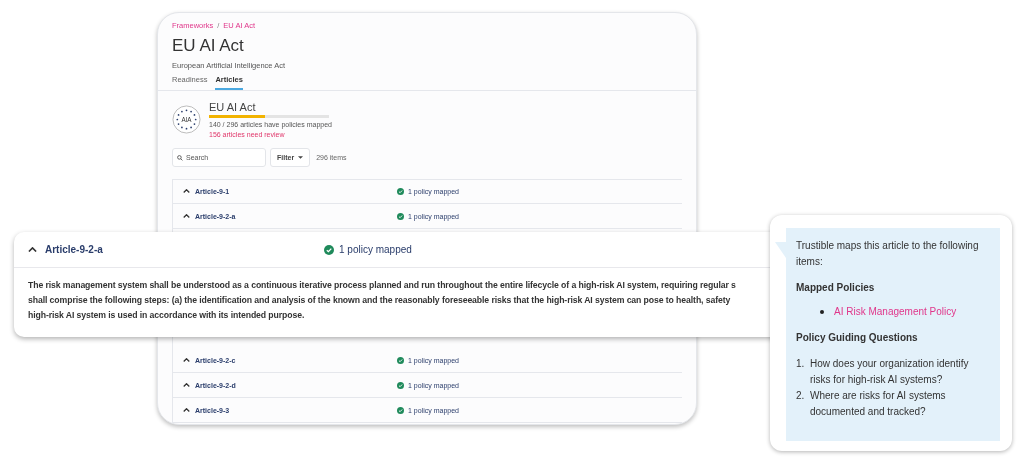  I want to click on article-text-line: high-risk AI system is used in accordance with its intended purpose., so click(166, 315).